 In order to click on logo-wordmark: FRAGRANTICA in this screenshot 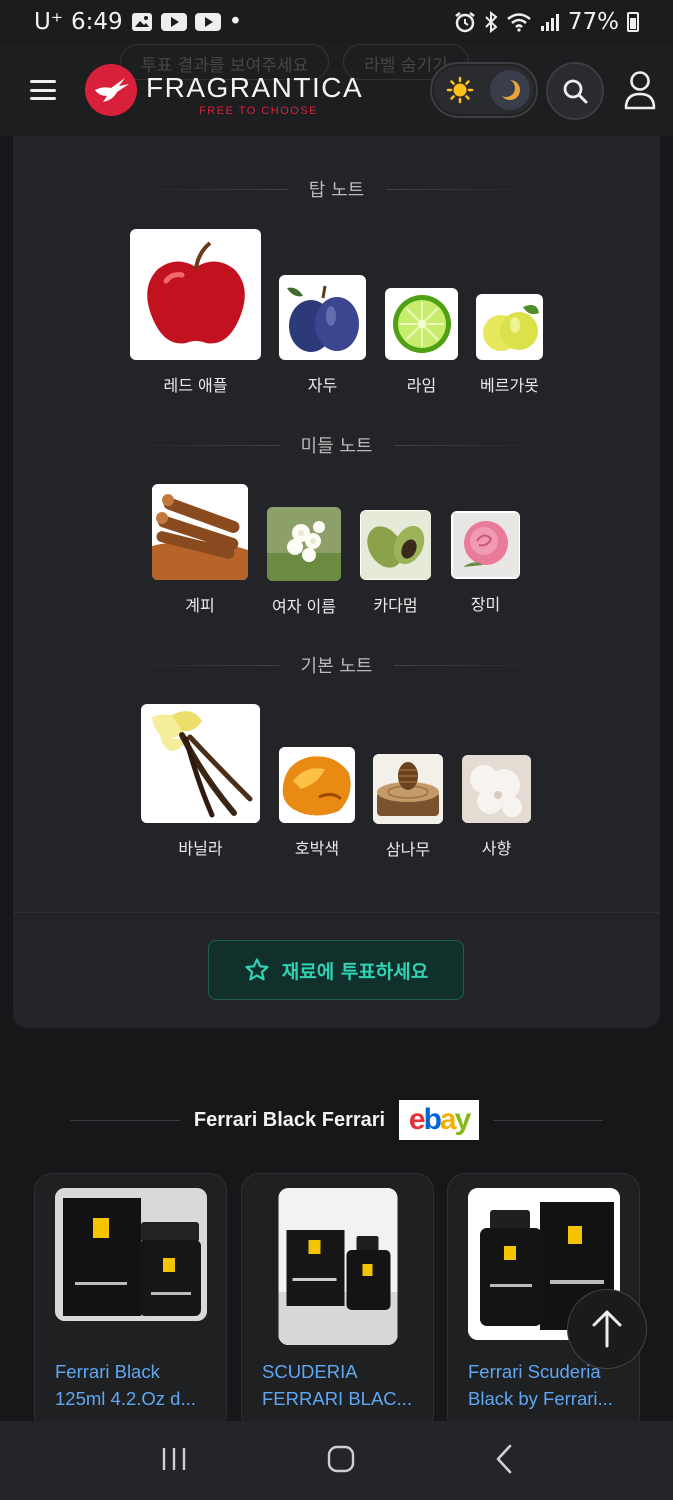, I will do `click(254, 88)`.